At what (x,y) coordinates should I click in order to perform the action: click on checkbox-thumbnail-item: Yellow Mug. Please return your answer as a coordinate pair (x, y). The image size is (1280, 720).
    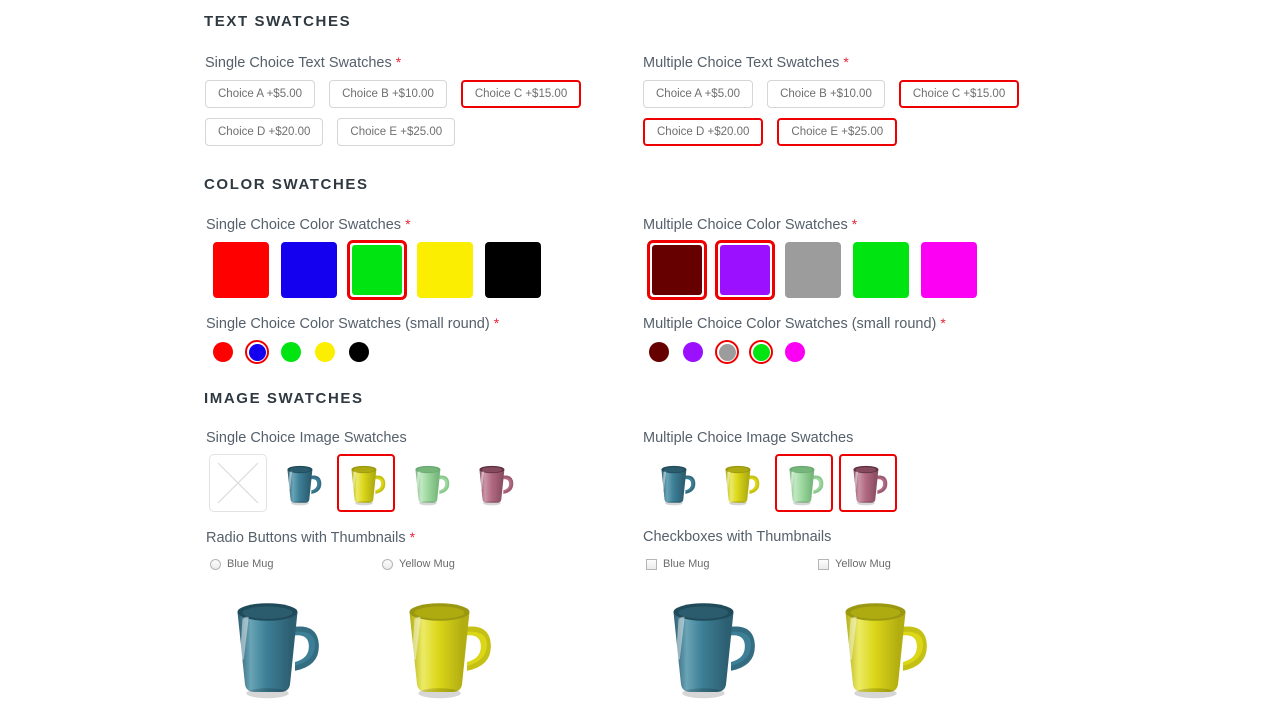
    Looking at the image, I should click on (880, 635).